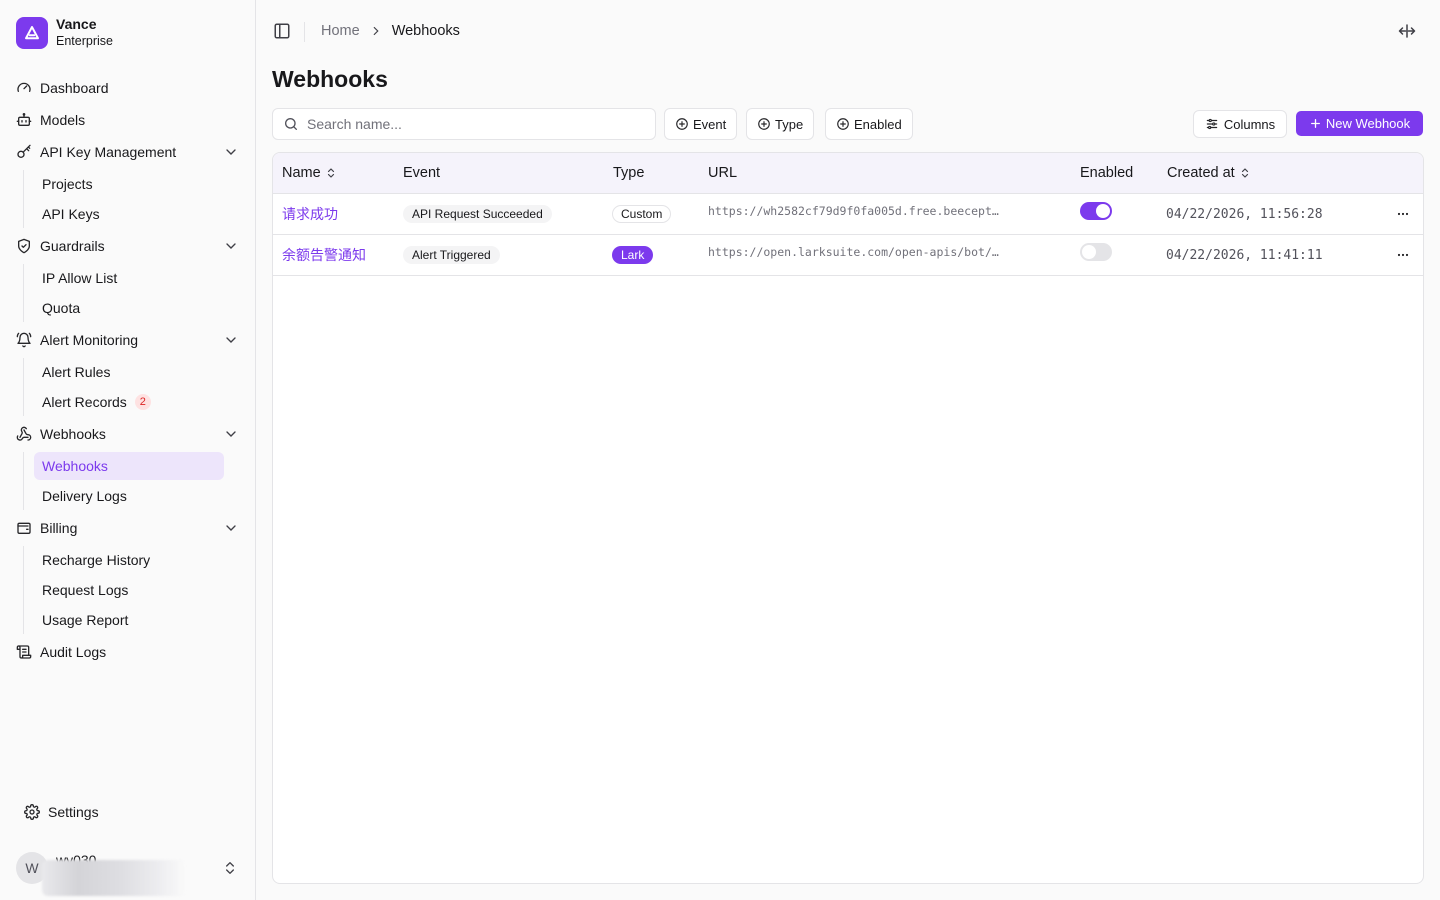 This screenshot has height=900, width=1440. I want to click on column-header-event: Event, so click(422, 173).